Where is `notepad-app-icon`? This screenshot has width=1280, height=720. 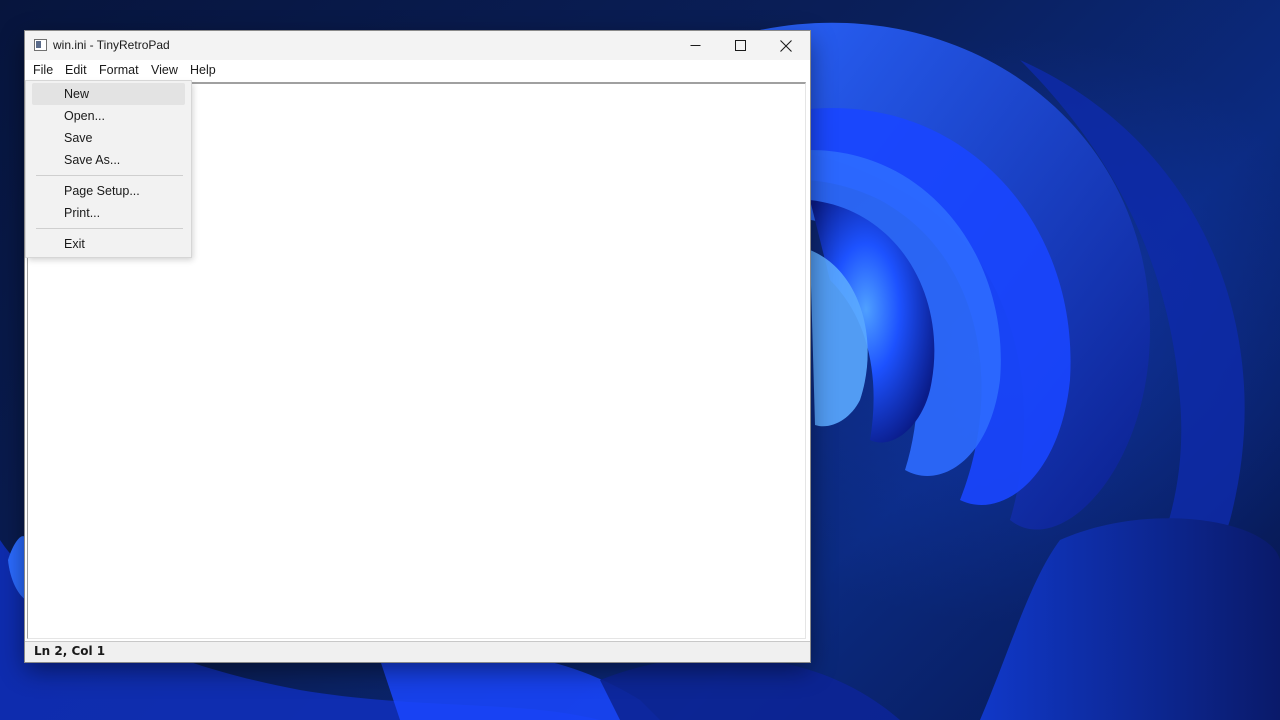
notepad-app-icon is located at coordinates (40, 45).